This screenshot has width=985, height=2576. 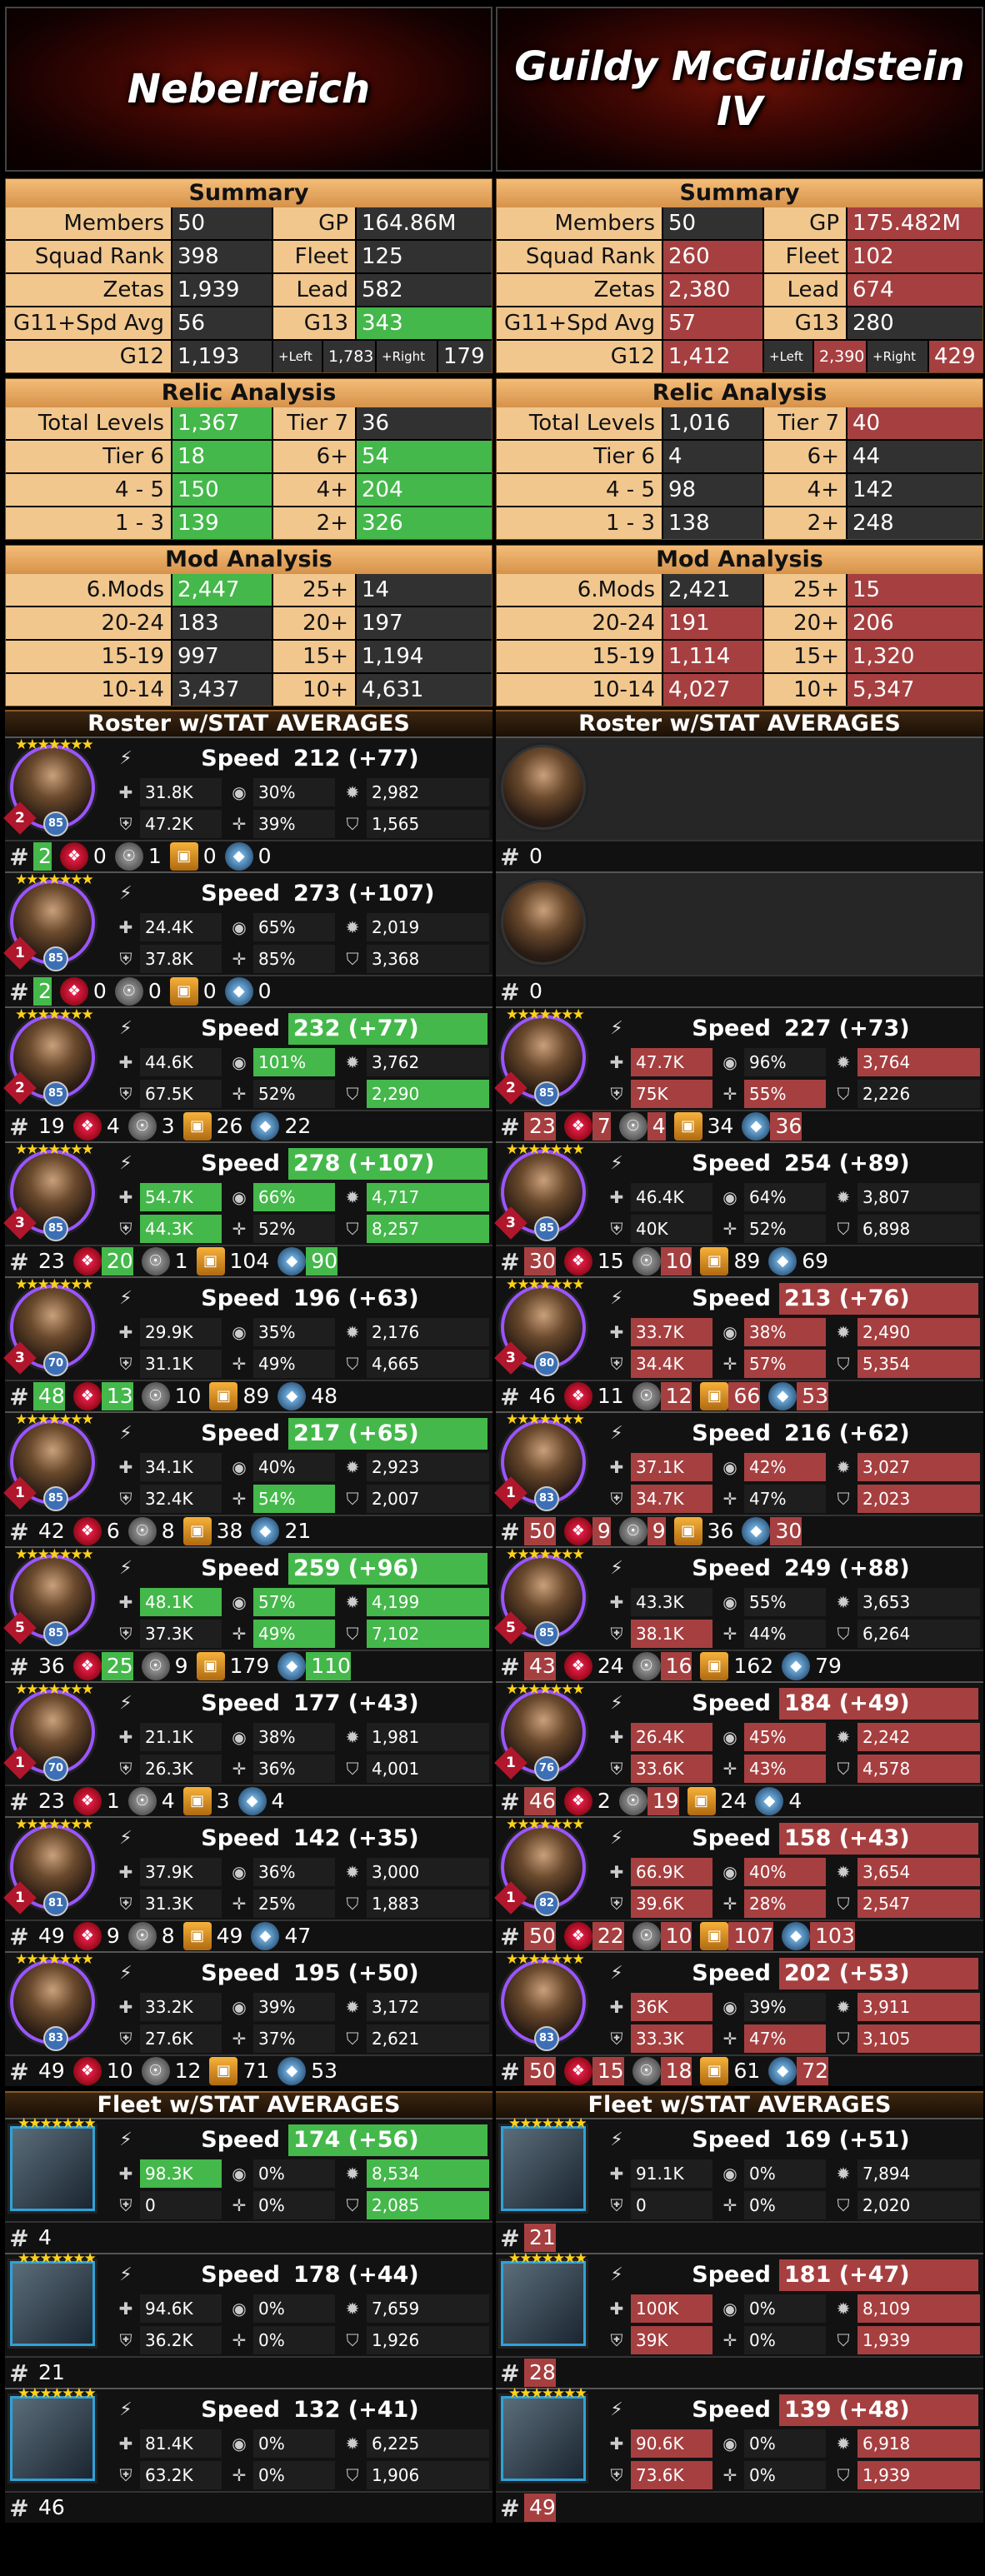 I want to click on omega-icon: ☉, so click(x=128, y=991).